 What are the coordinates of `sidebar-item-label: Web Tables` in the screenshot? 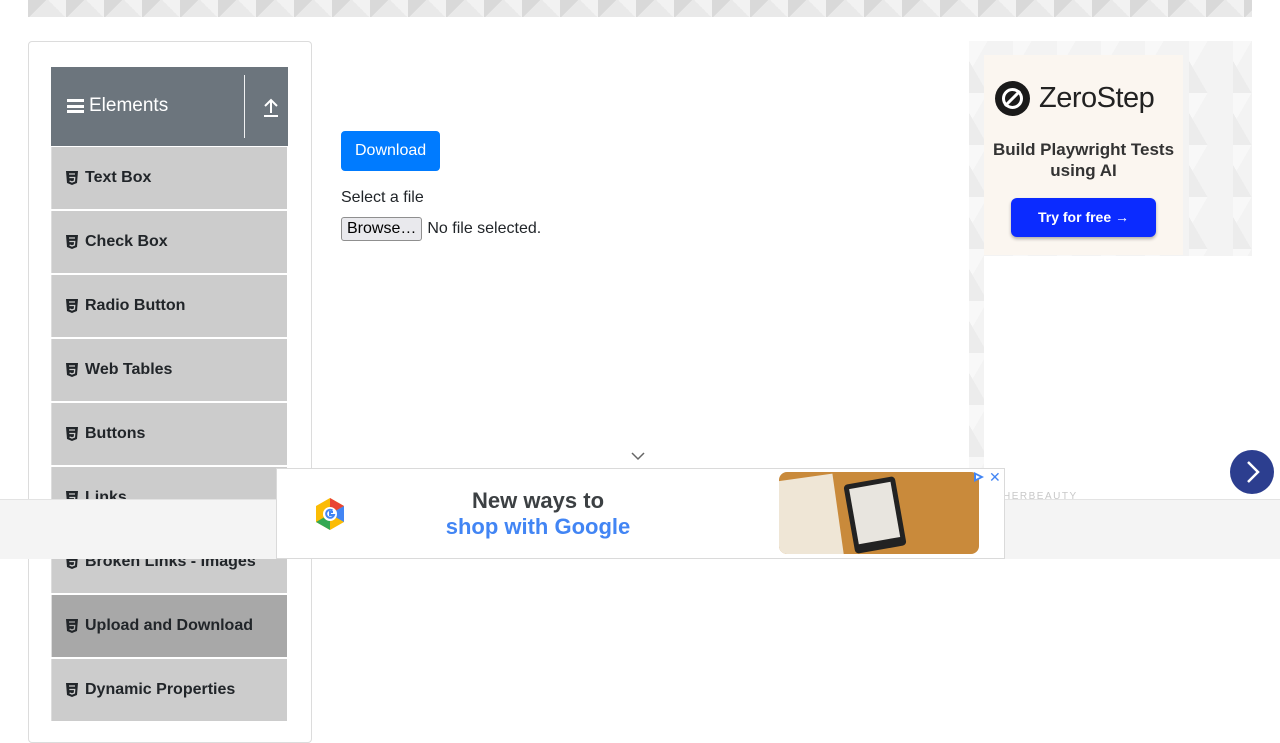 It's located at (129, 369).